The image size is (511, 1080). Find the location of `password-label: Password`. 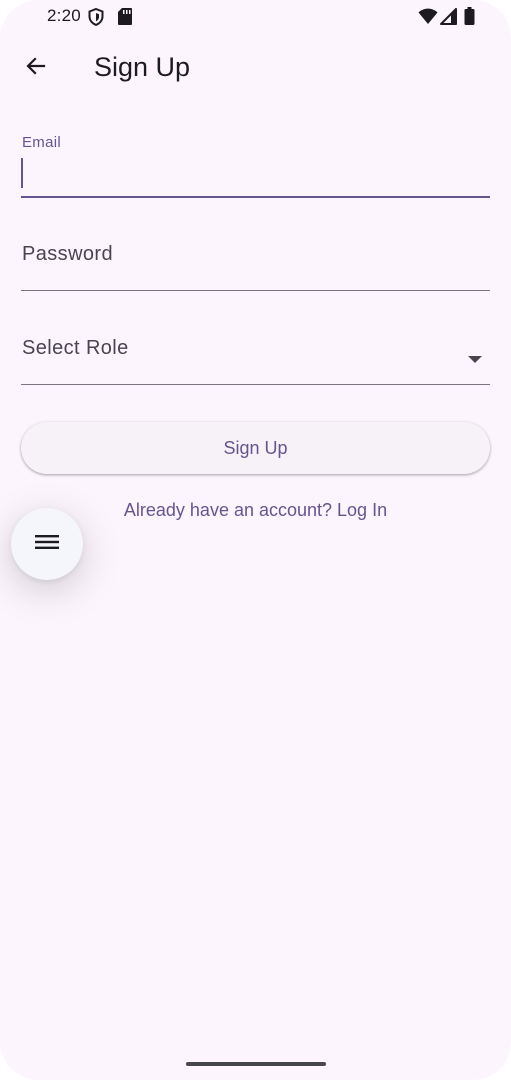

password-label: Password is located at coordinates (68, 254).